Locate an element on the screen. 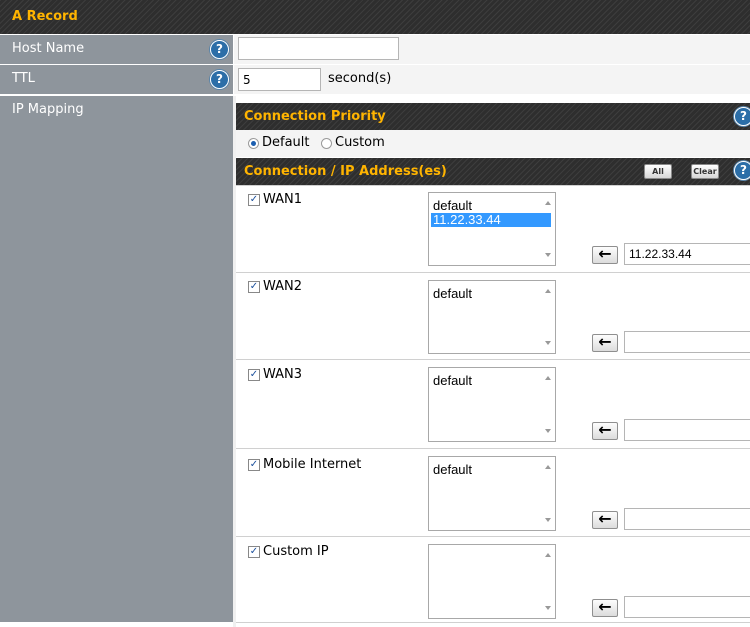  connection-row-wan1: ✓ WAN1 default 11.22.33.44 ← is located at coordinates (493, 228).